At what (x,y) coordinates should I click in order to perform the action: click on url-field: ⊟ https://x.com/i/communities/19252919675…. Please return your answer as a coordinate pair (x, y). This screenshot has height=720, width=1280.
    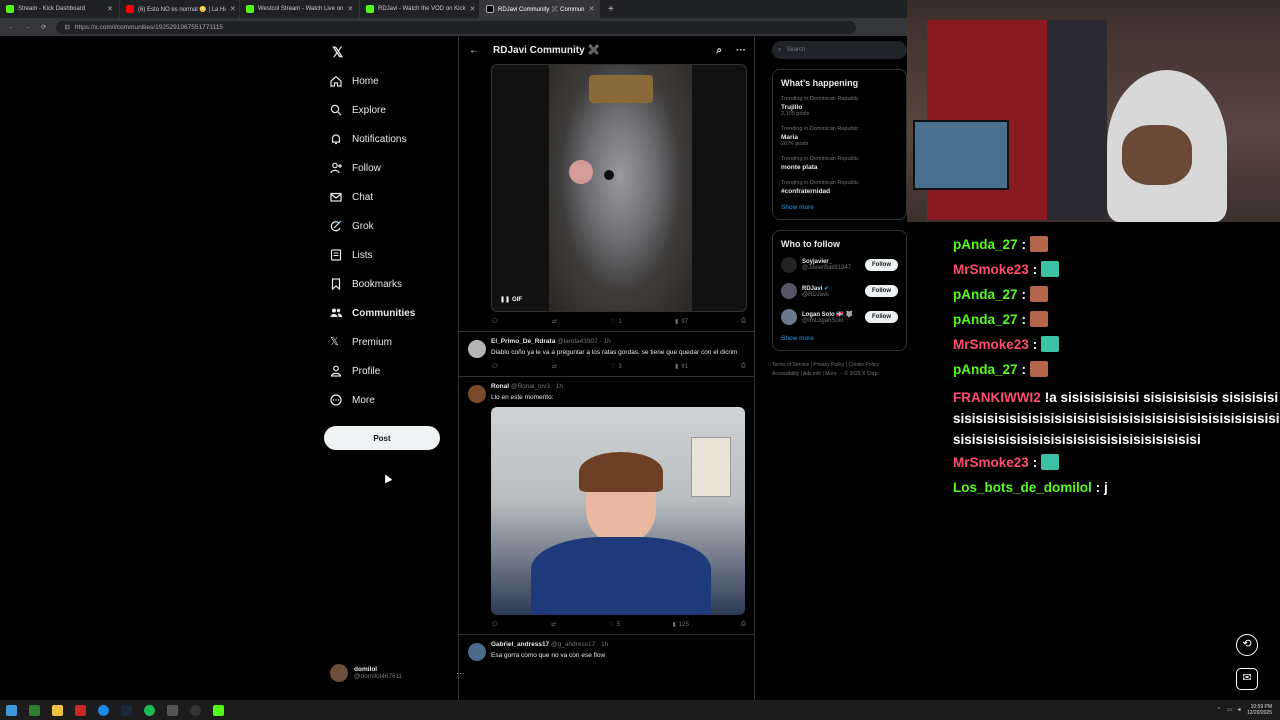
    Looking at the image, I should click on (456, 27).